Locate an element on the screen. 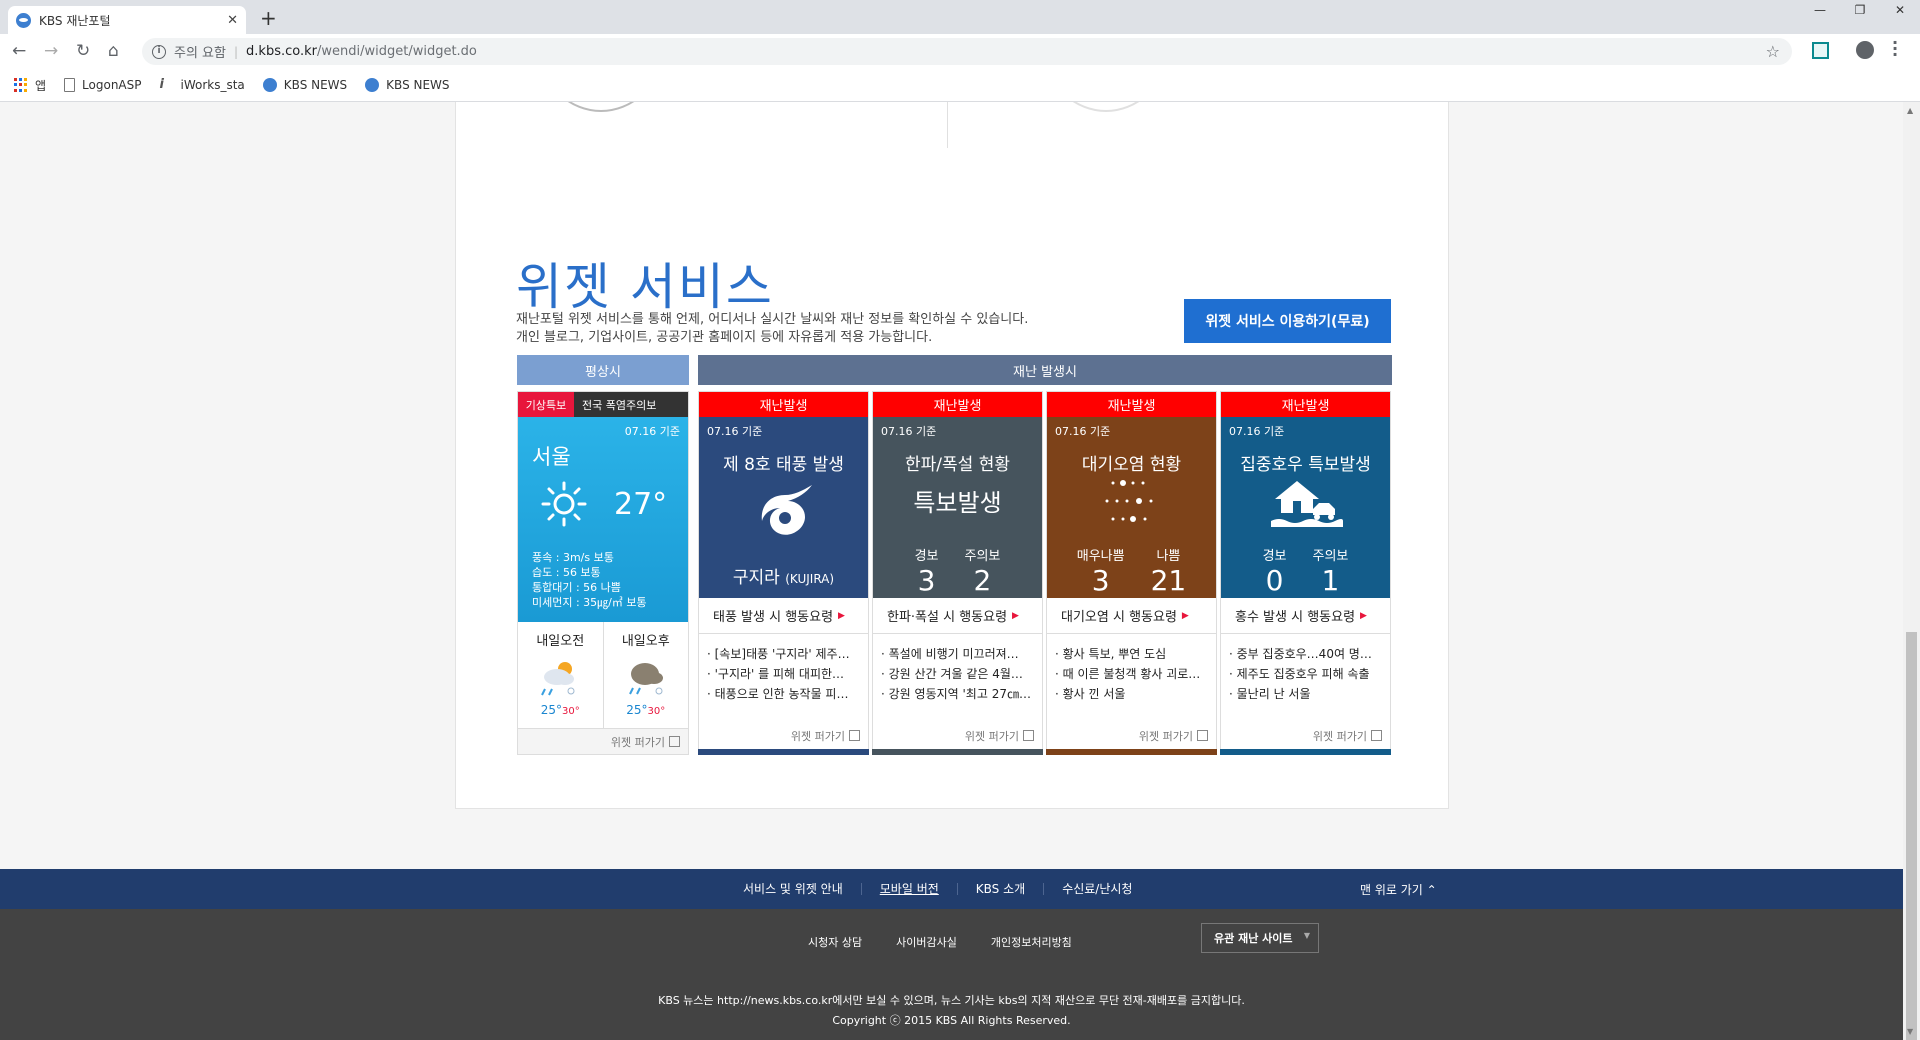 This screenshot has height=1040, width=1920. count-value: 21 is located at coordinates (1168, 580).